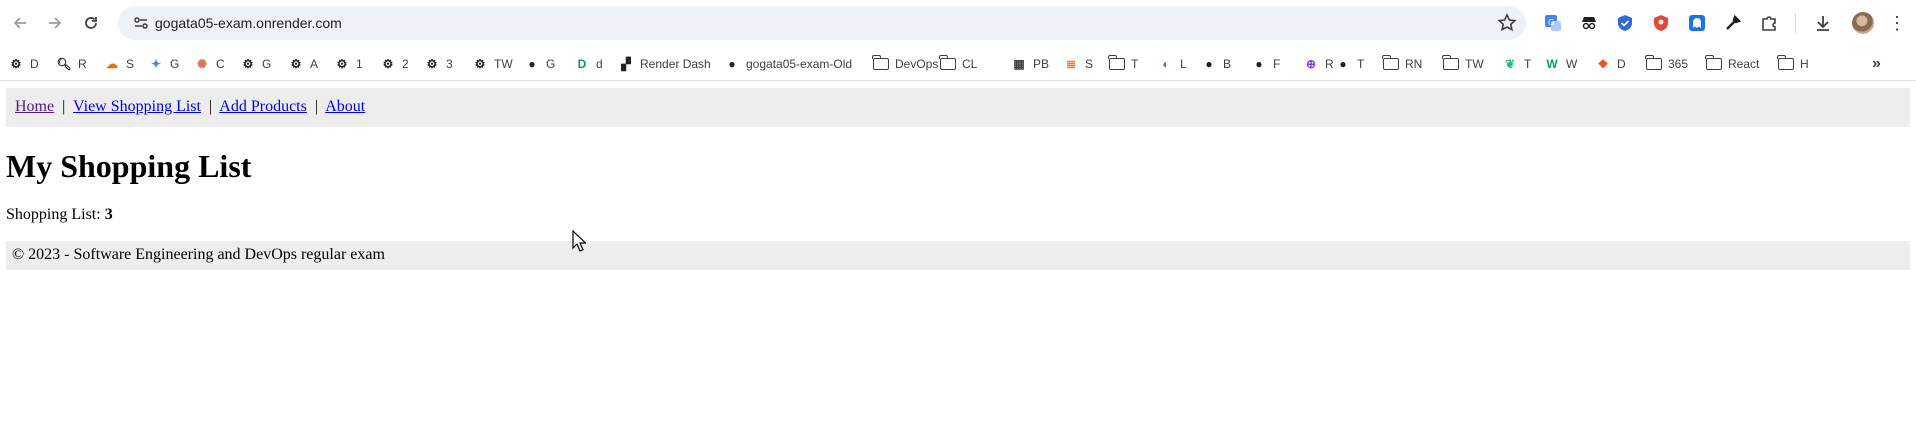  What do you see at coordinates (579, 241) in the screenshot?
I see `mouse-cursor-icon` at bounding box center [579, 241].